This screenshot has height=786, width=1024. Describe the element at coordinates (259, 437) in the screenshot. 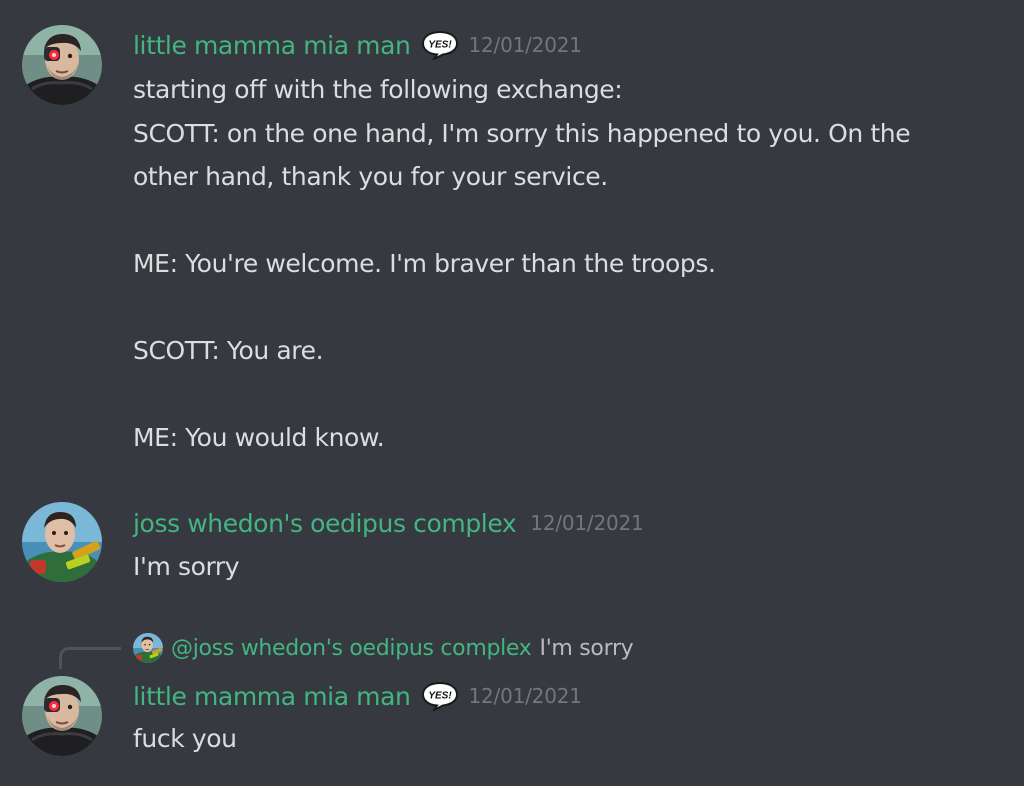

I see `message-line: ME: You would know.` at that location.